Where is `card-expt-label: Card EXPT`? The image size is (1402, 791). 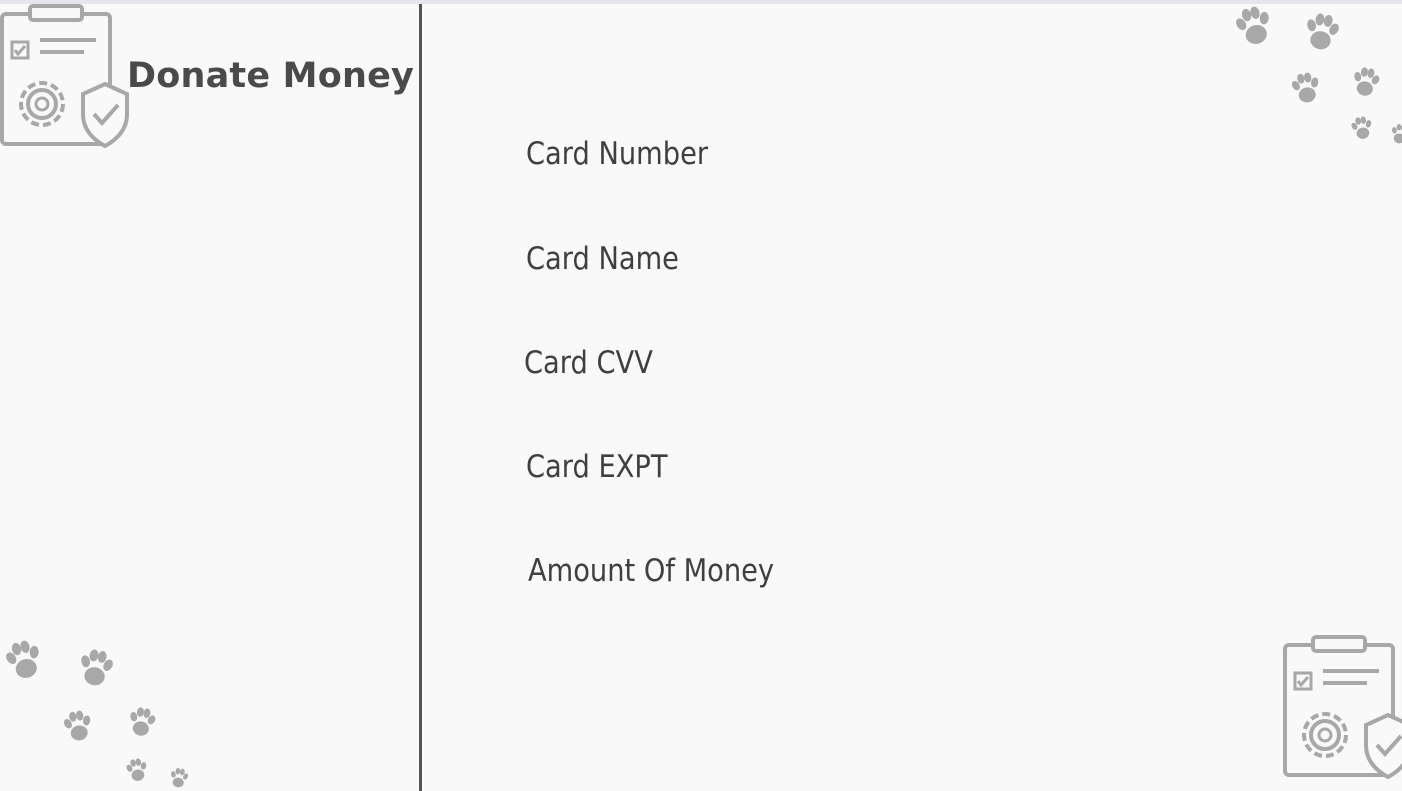
card-expt-label: Card EXPT is located at coordinates (597, 467).